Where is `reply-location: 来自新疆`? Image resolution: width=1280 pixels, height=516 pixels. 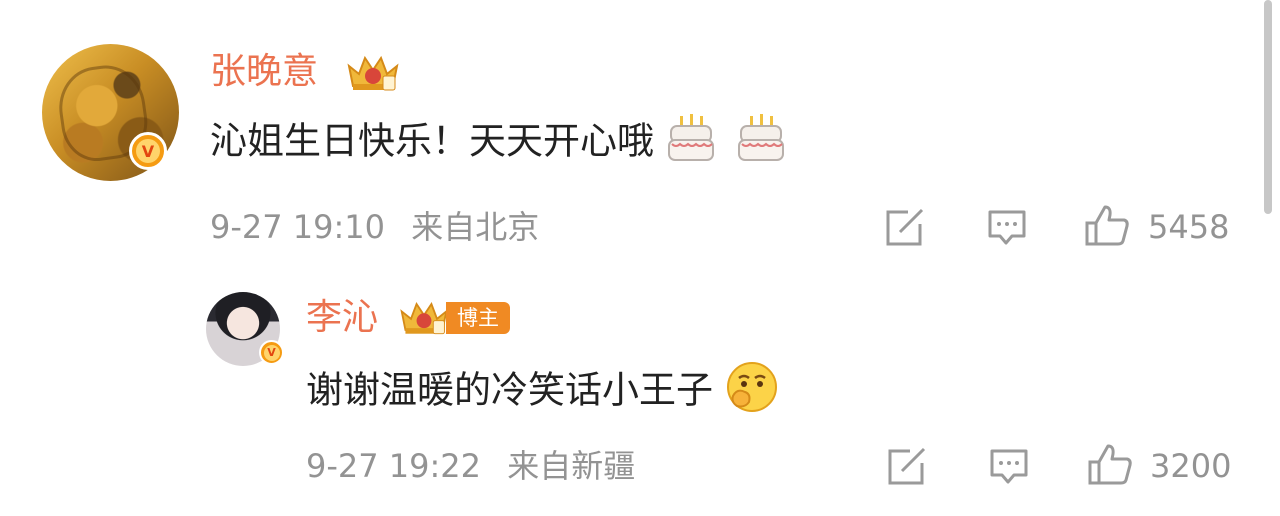 reply-location: 来自新疆 is located at coordinates (571, 466).